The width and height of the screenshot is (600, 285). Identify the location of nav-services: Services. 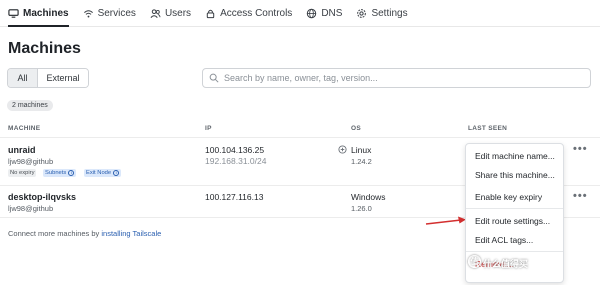
(109, 13).